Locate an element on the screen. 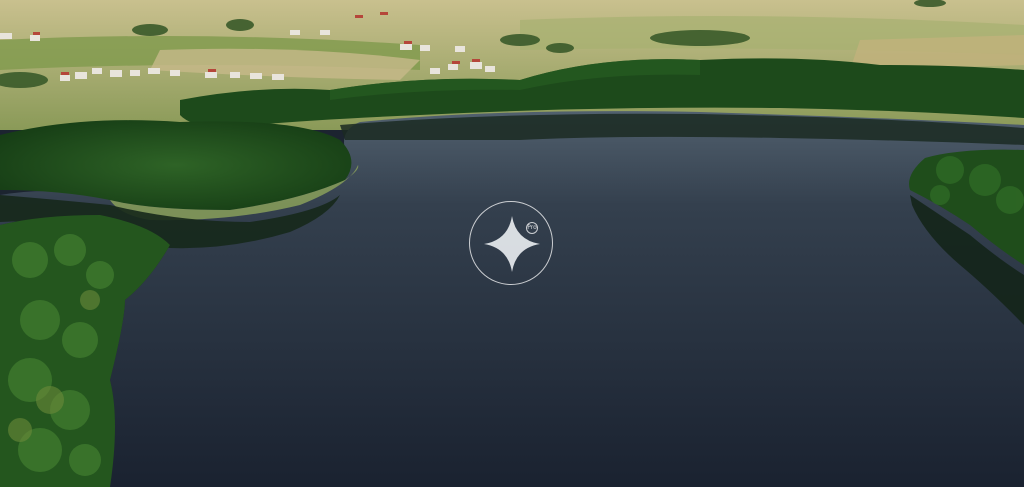  play-button: Pro is located at coordinates (511, 243).